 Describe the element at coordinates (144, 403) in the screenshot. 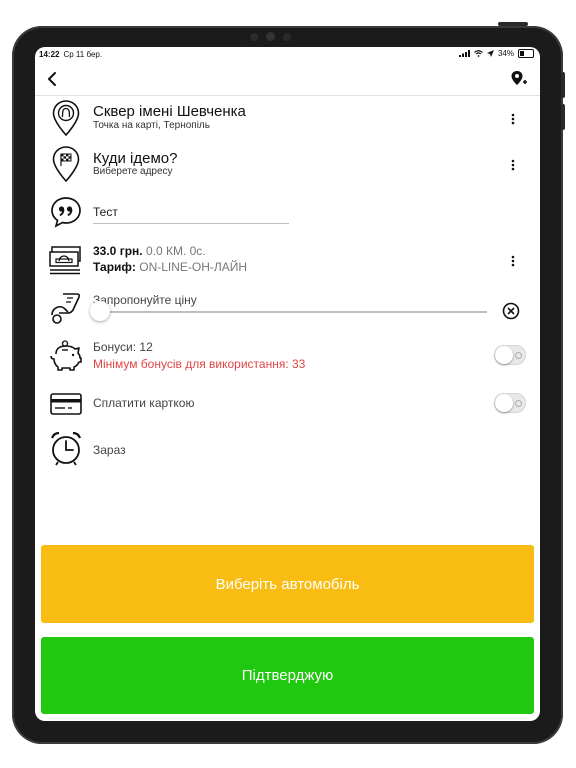

I see `card-label: Сплатити карткою` at that location.